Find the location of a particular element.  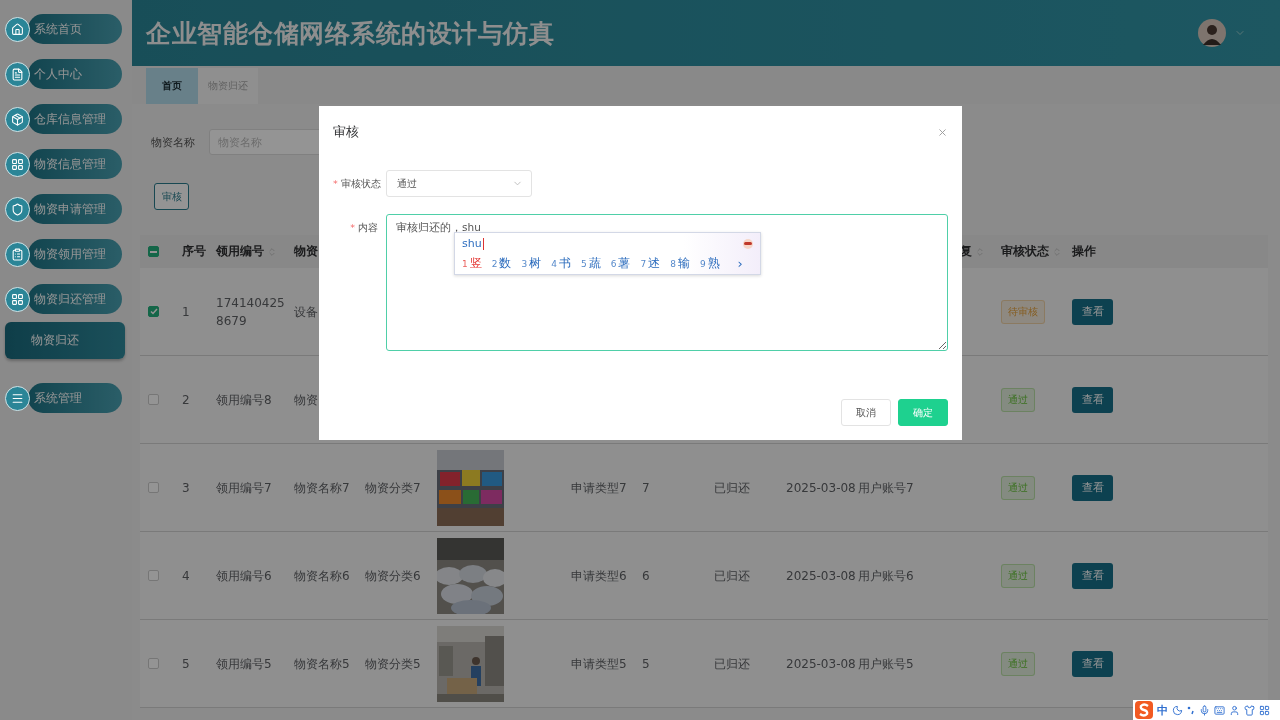

sidebar-item: 系统首页 is located at coordinates (75, 29).